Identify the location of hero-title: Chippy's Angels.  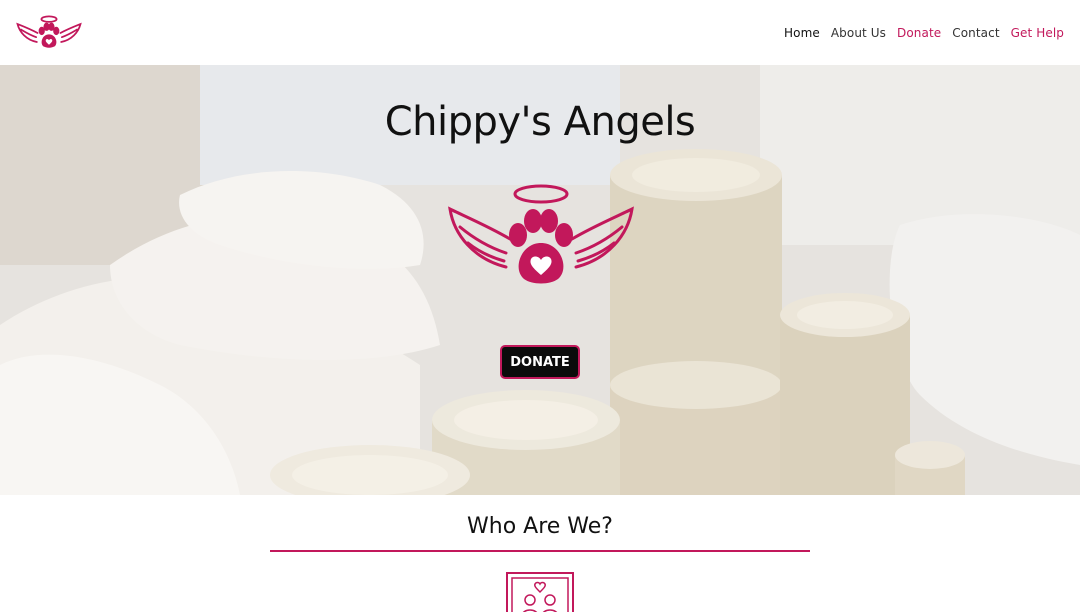
(540, 122).